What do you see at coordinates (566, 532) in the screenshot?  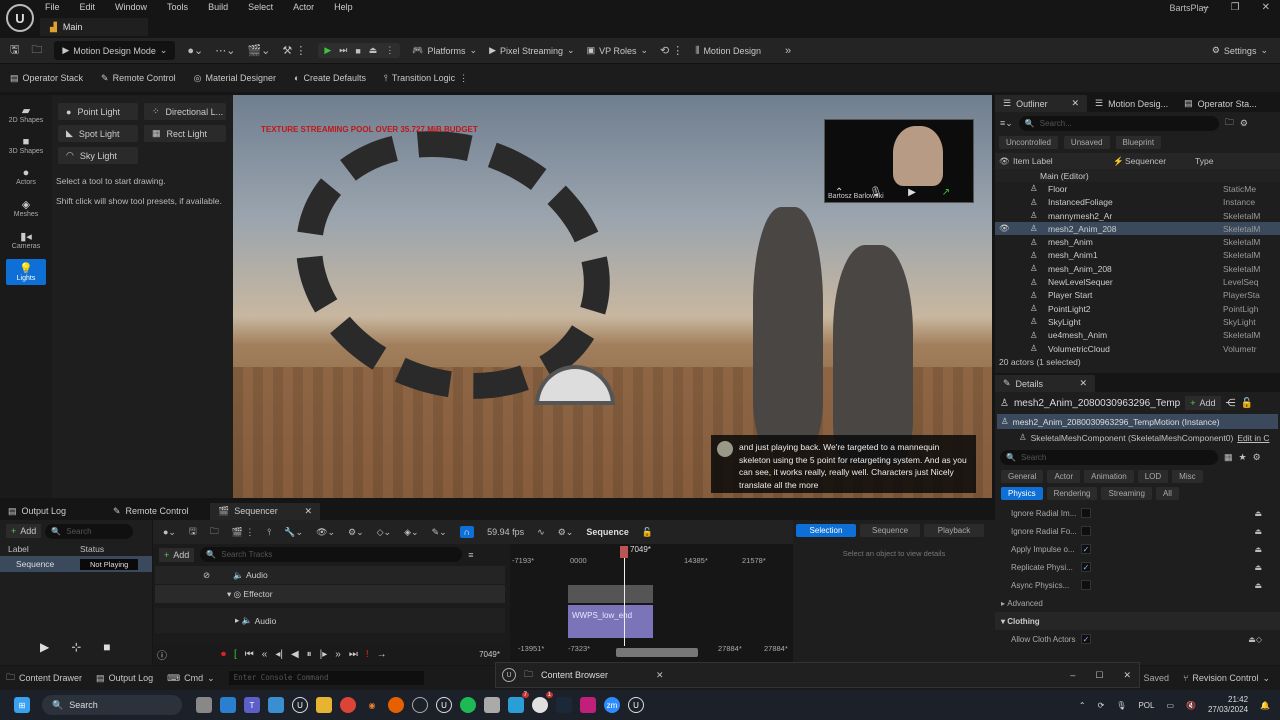 I see `gear-icon: ⚙⌄` at bounding box center [566, 532].